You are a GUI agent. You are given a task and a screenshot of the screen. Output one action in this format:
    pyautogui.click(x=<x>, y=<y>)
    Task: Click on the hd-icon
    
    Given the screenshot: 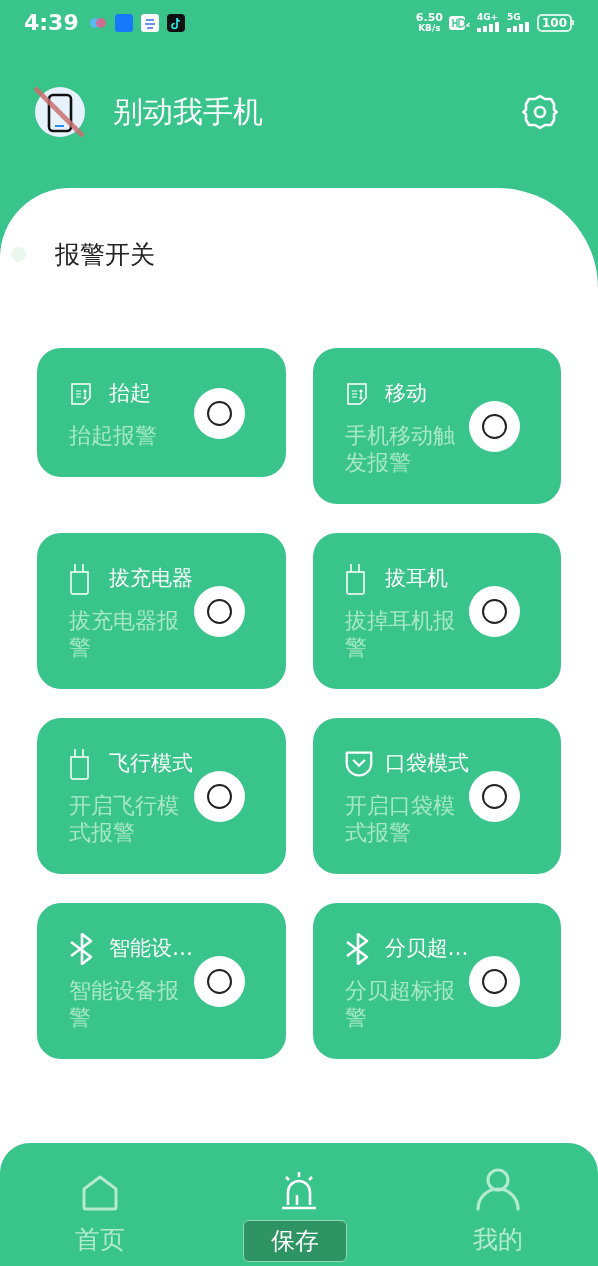 What is the action you would take?
    pyautogui.click(x=459, y=22)
    